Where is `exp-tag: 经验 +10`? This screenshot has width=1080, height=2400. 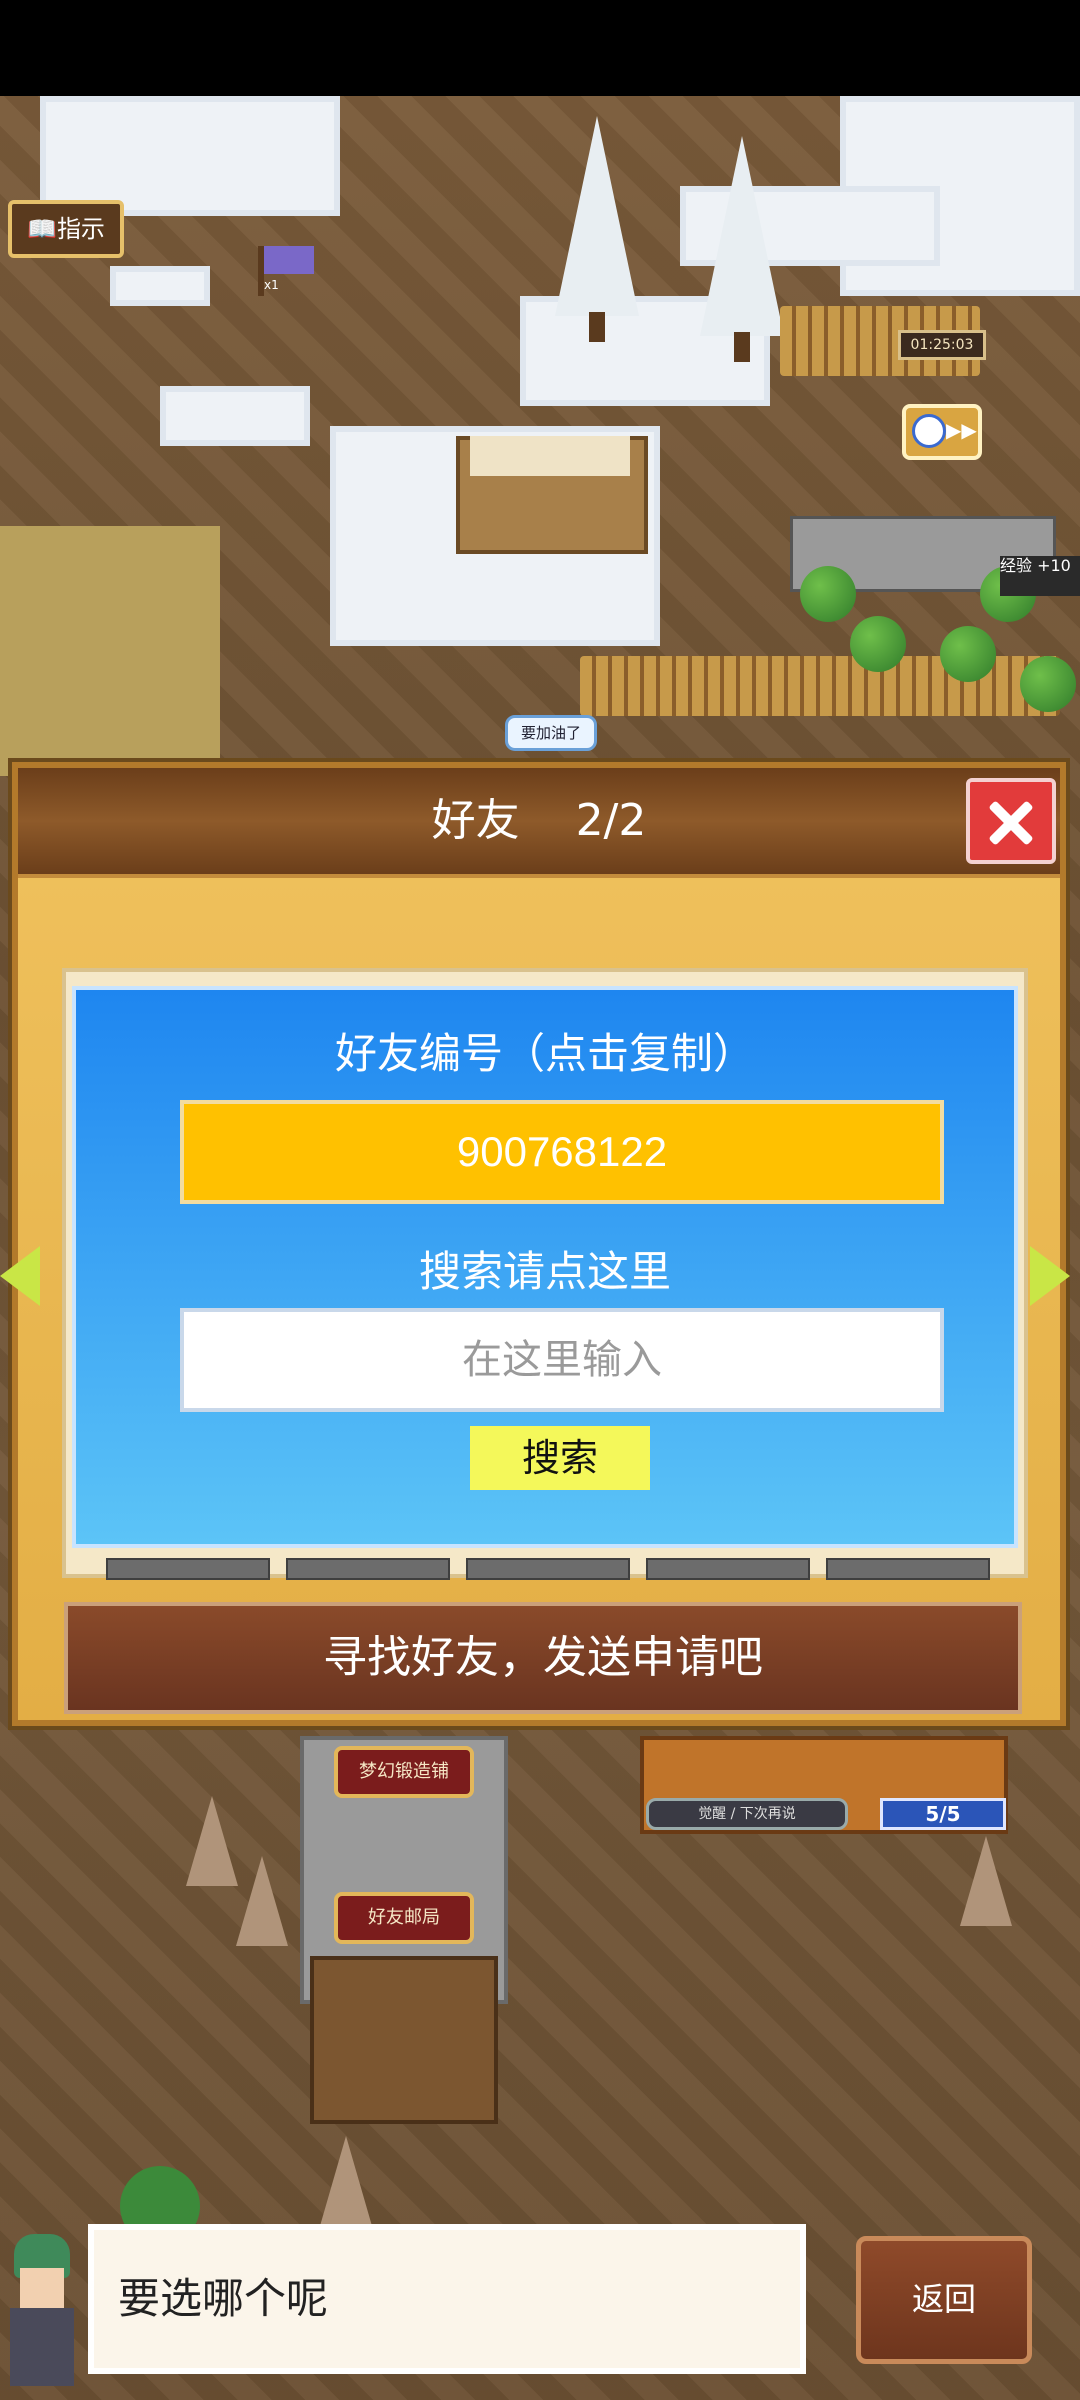 exp-tag: 经验 +10 is located at coordinates (1040, 576).